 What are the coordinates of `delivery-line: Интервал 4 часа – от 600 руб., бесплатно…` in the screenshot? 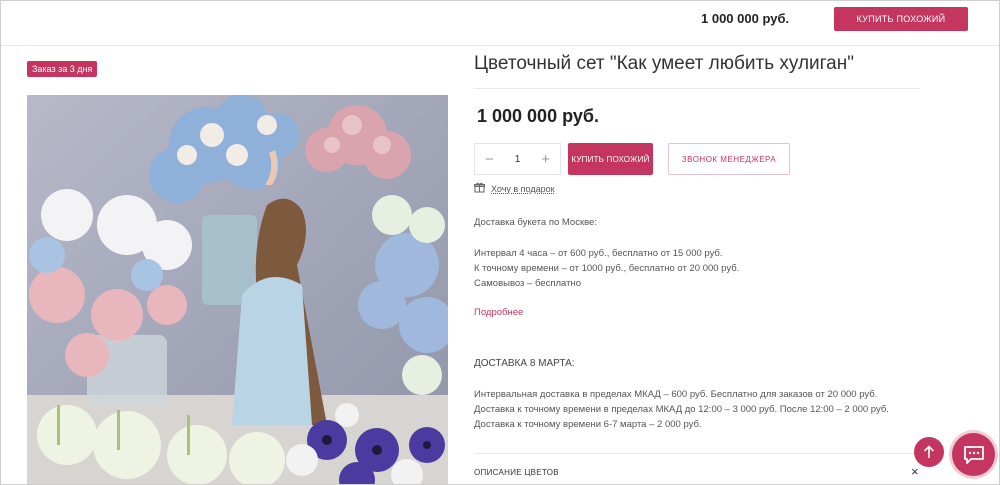 It's located at (598, 253).